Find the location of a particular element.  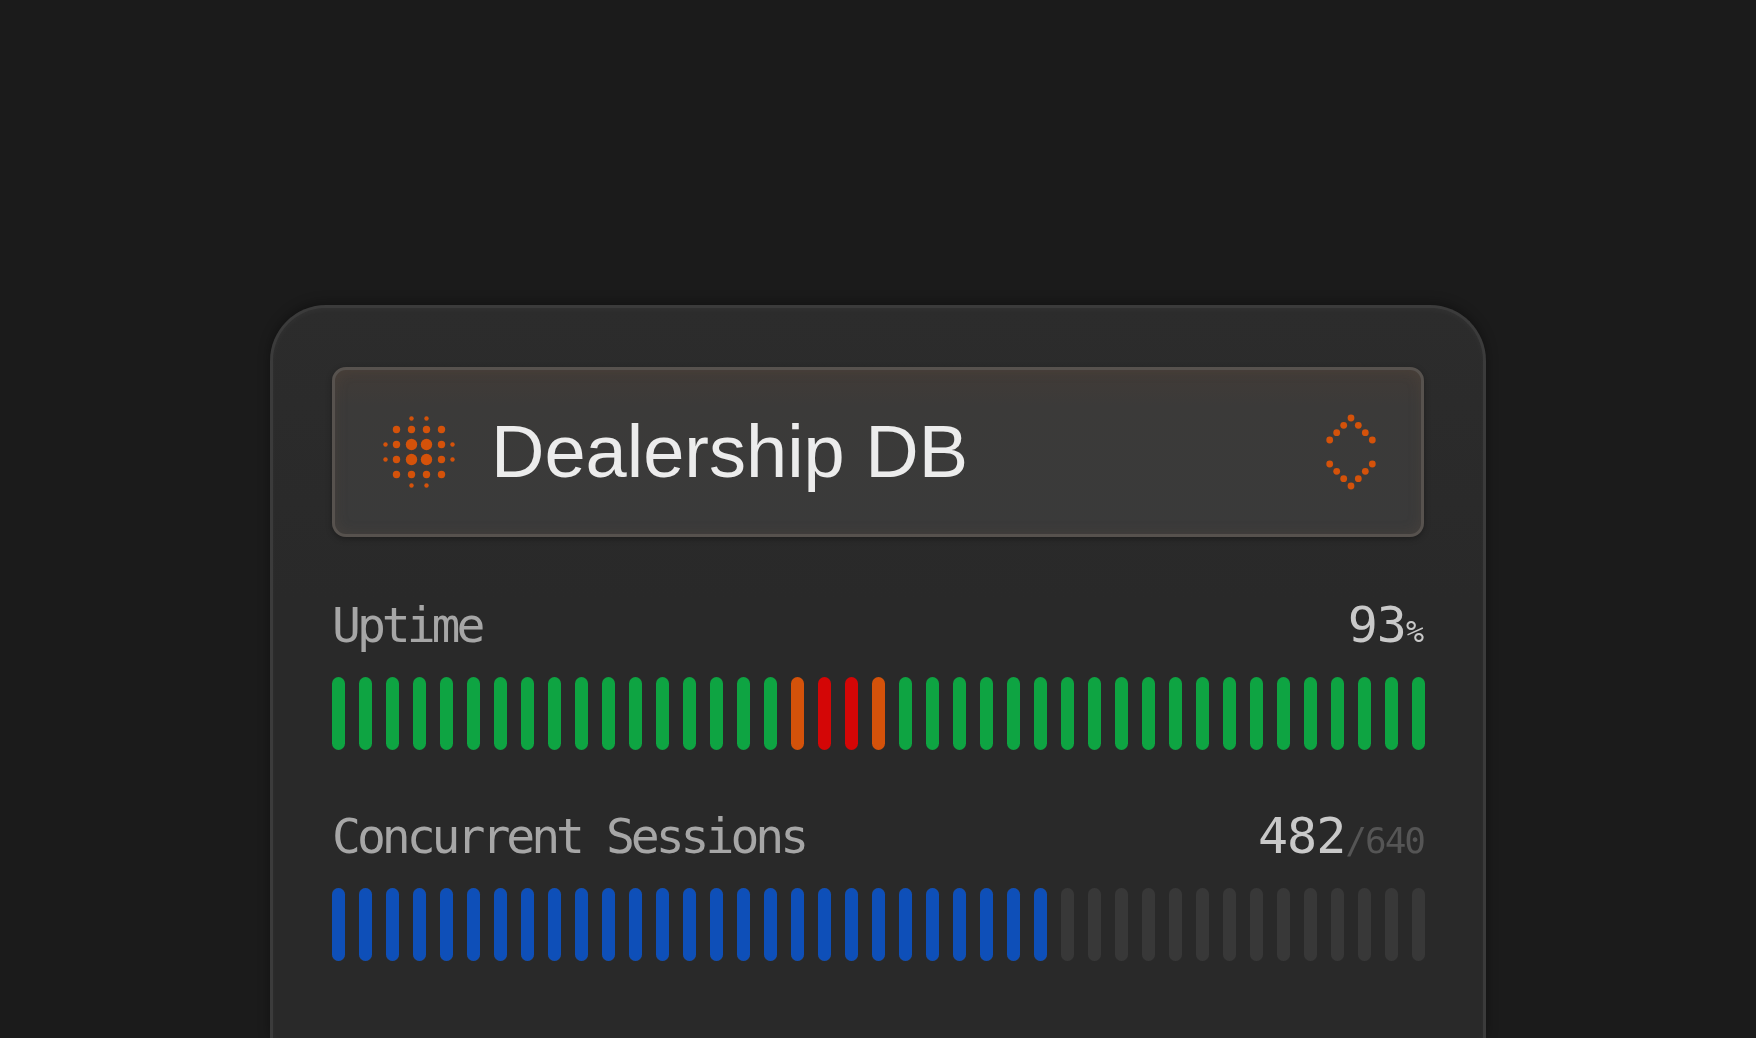

session-count: 482 is located at coordinates (1302, 836).